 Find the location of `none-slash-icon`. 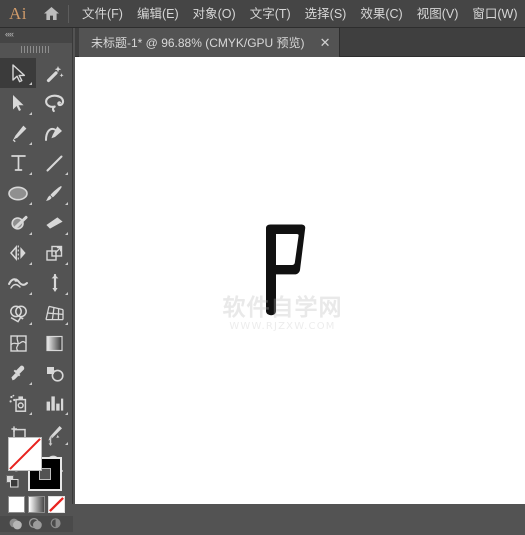

none-slash-icon is located at coordinates (56, 504).